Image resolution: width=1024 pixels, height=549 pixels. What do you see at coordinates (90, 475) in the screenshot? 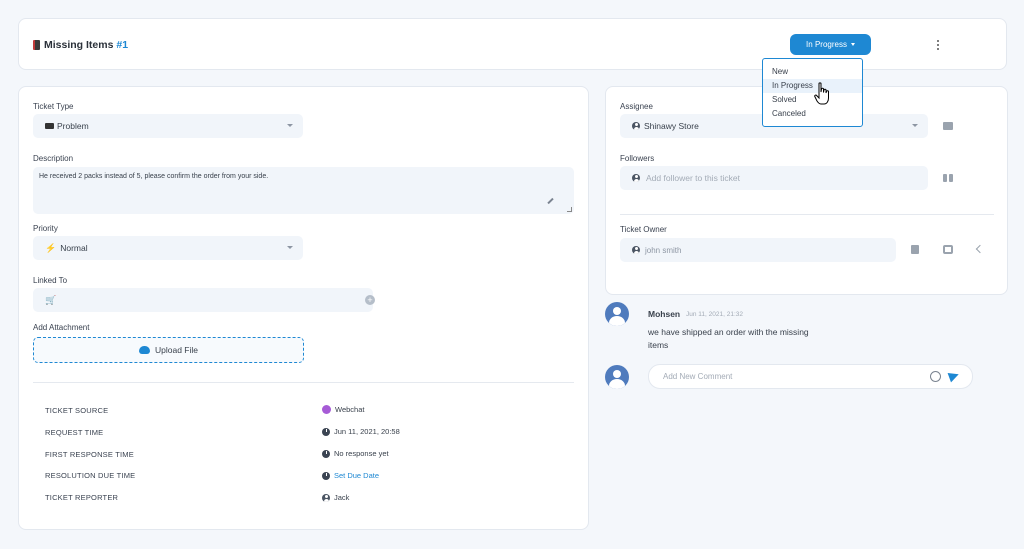
I see `resolution-due-time-label: RESOLUTION DUE TIME` at bounding box center [90, 475].